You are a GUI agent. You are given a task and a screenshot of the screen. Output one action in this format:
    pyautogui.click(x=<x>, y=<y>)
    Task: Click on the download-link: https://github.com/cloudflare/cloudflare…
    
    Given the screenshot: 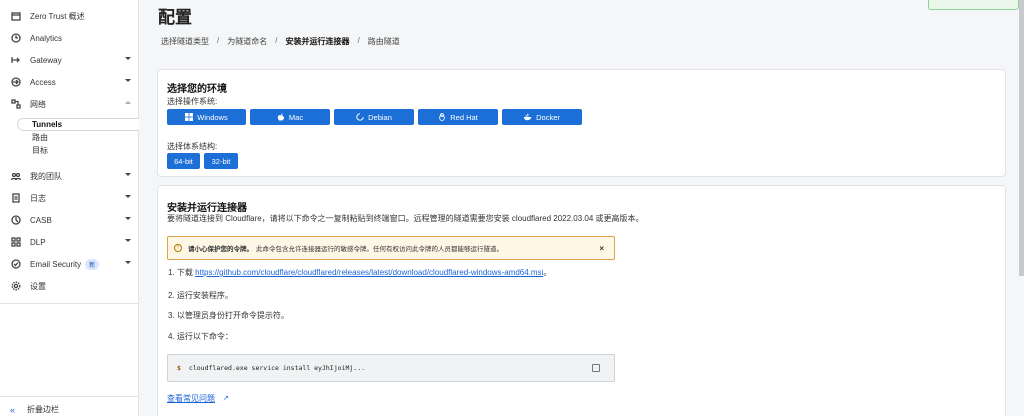 What is the action you would take?
    pyautogui.click(x=369, y=272)
    